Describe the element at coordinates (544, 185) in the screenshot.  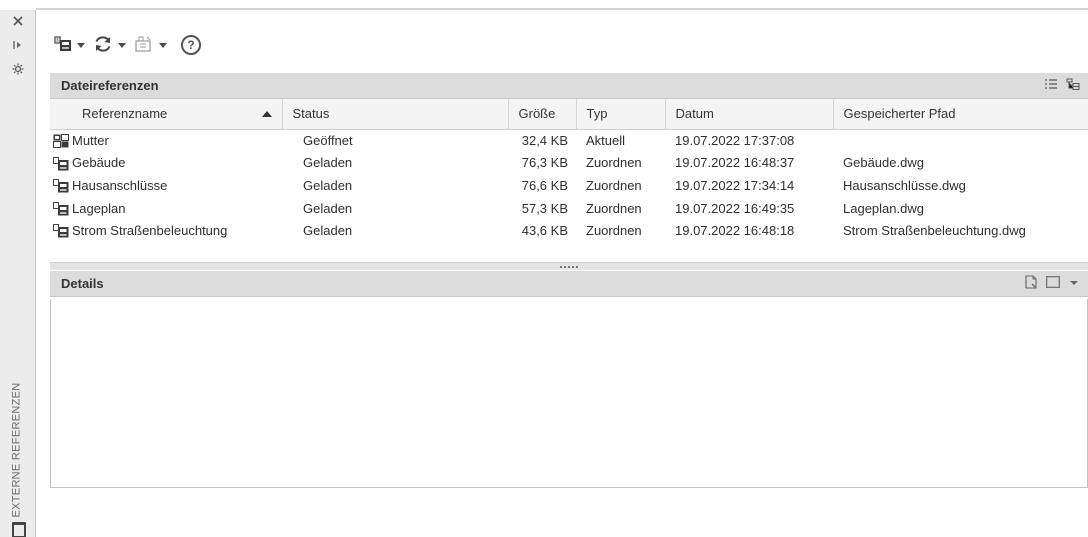
I see `row-size: 76,6 KB` at that location.